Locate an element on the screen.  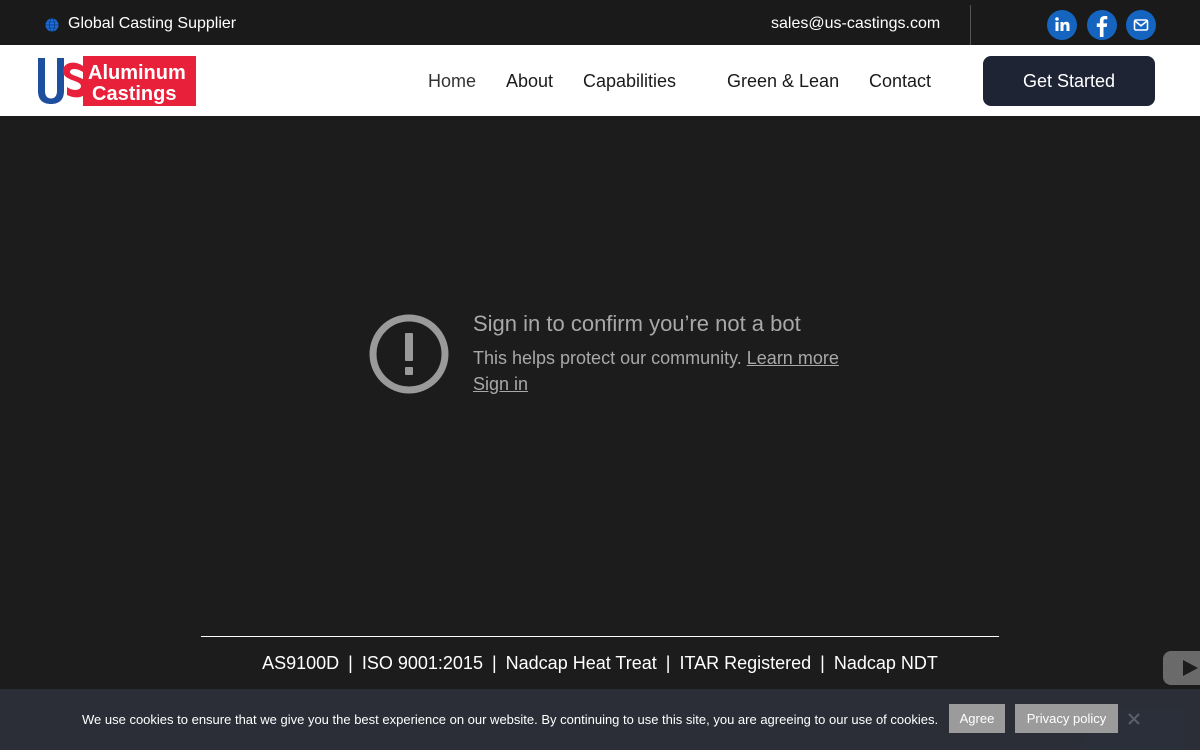
facebook-button is located at coordinates (1102, 25).